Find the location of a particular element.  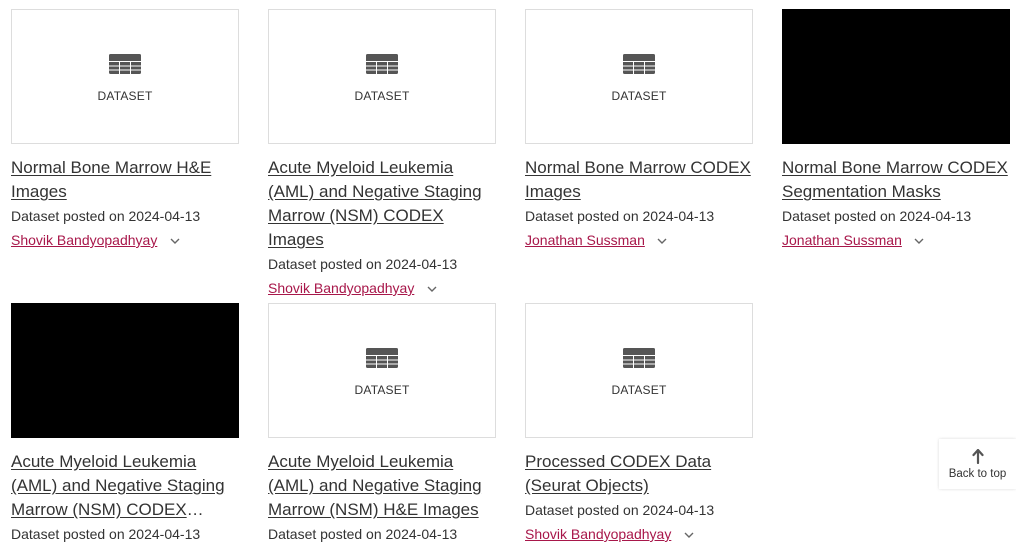

back-to-top-button: Back to top is located at coordinates (977, 464).